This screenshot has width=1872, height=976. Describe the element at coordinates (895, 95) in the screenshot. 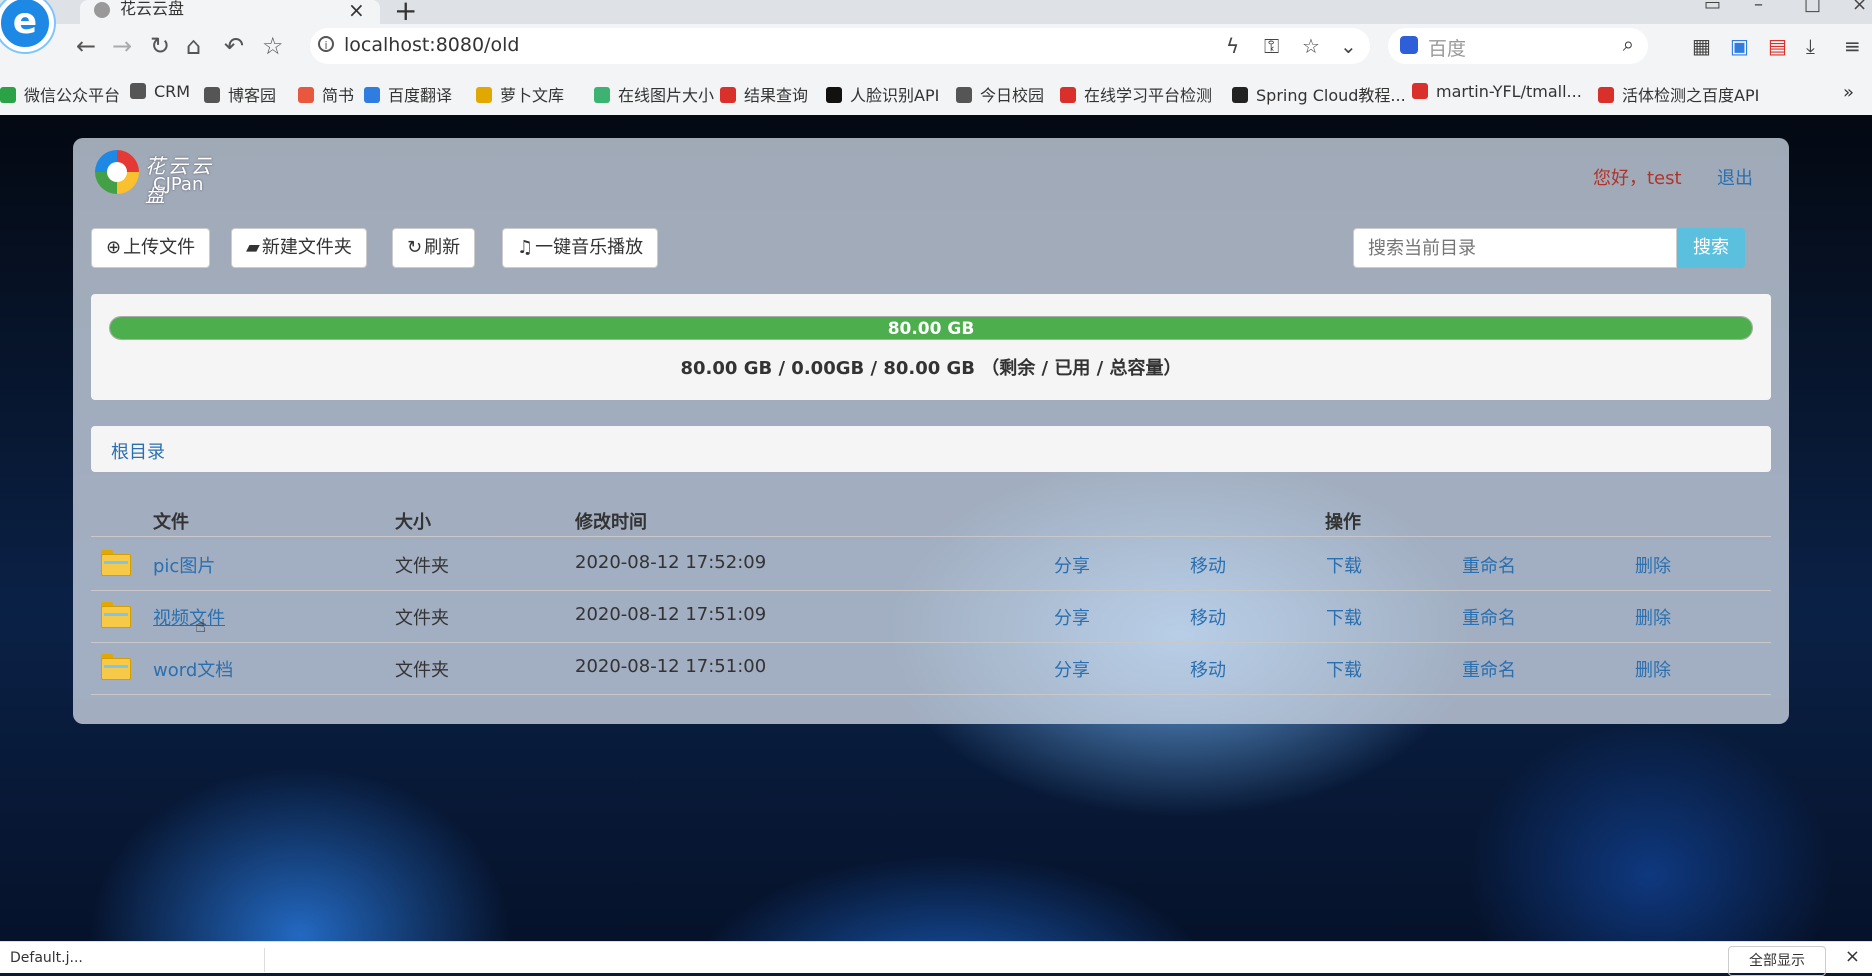

I see `bookmark-label: 人脸识别API` at that location.